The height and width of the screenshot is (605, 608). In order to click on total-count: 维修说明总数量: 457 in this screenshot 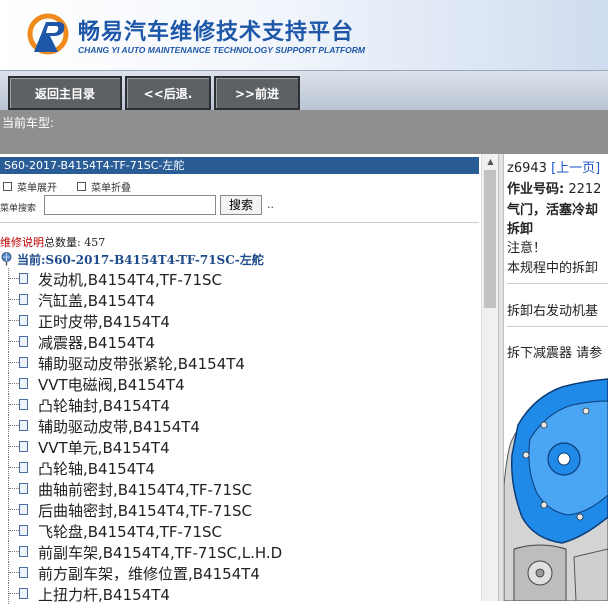, I will do `click(52, 242)`.